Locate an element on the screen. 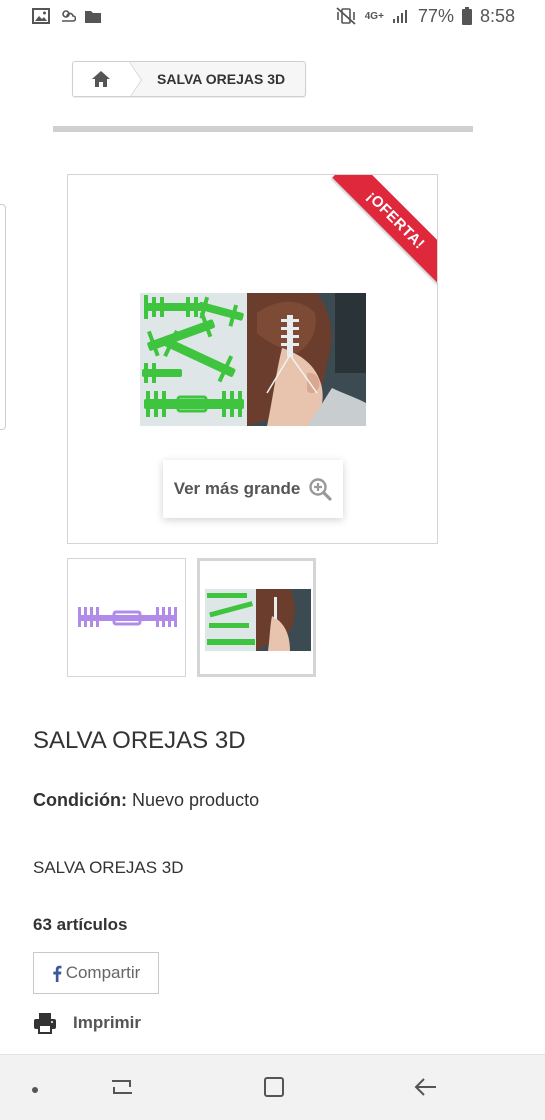 The width and height of the screenshot is (545, 1120). divider is located at coordinates (263, 129).